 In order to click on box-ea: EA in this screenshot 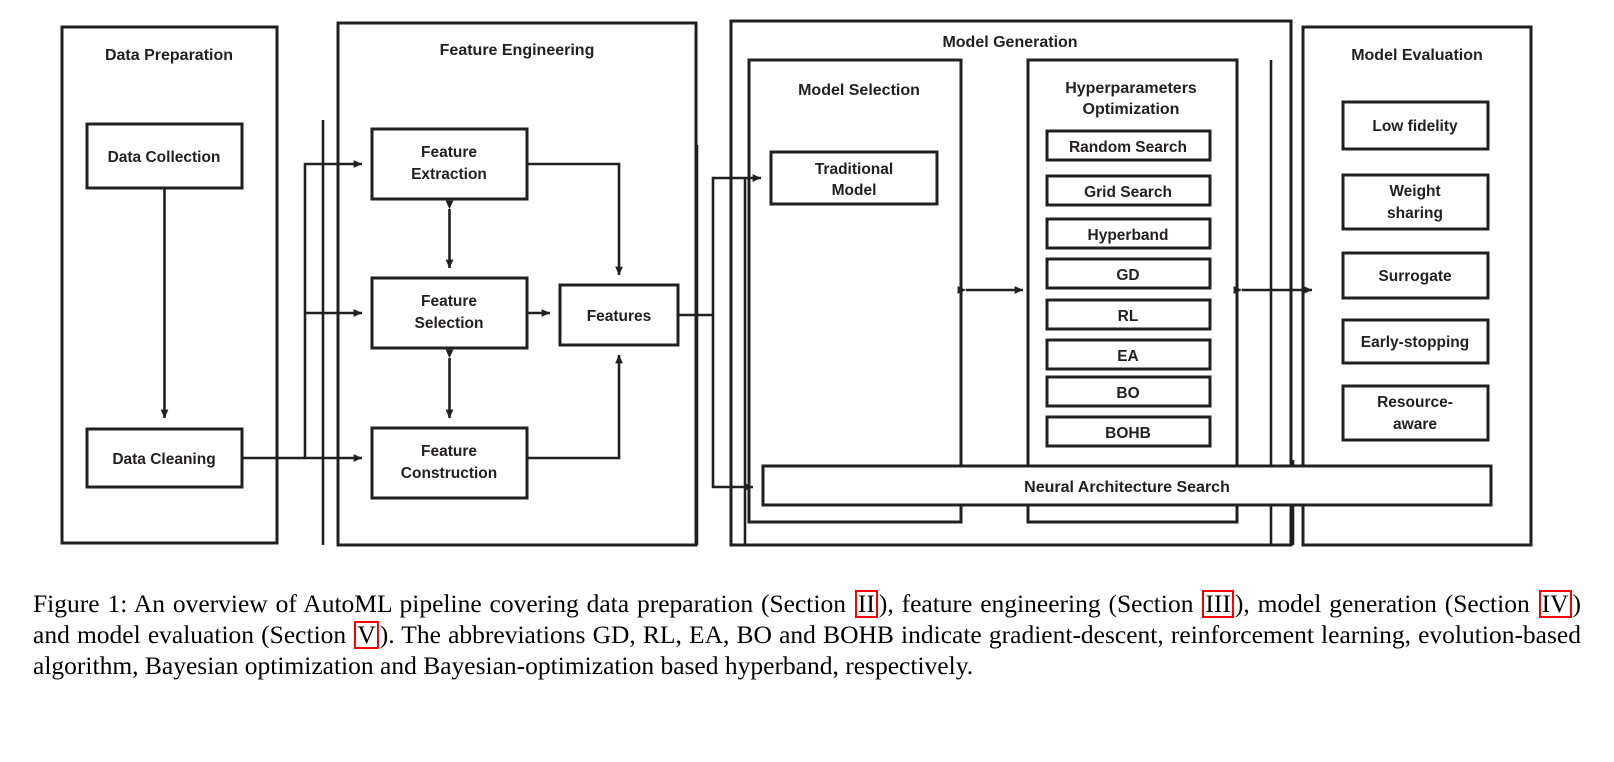, I will do `click(1128, 354)`.